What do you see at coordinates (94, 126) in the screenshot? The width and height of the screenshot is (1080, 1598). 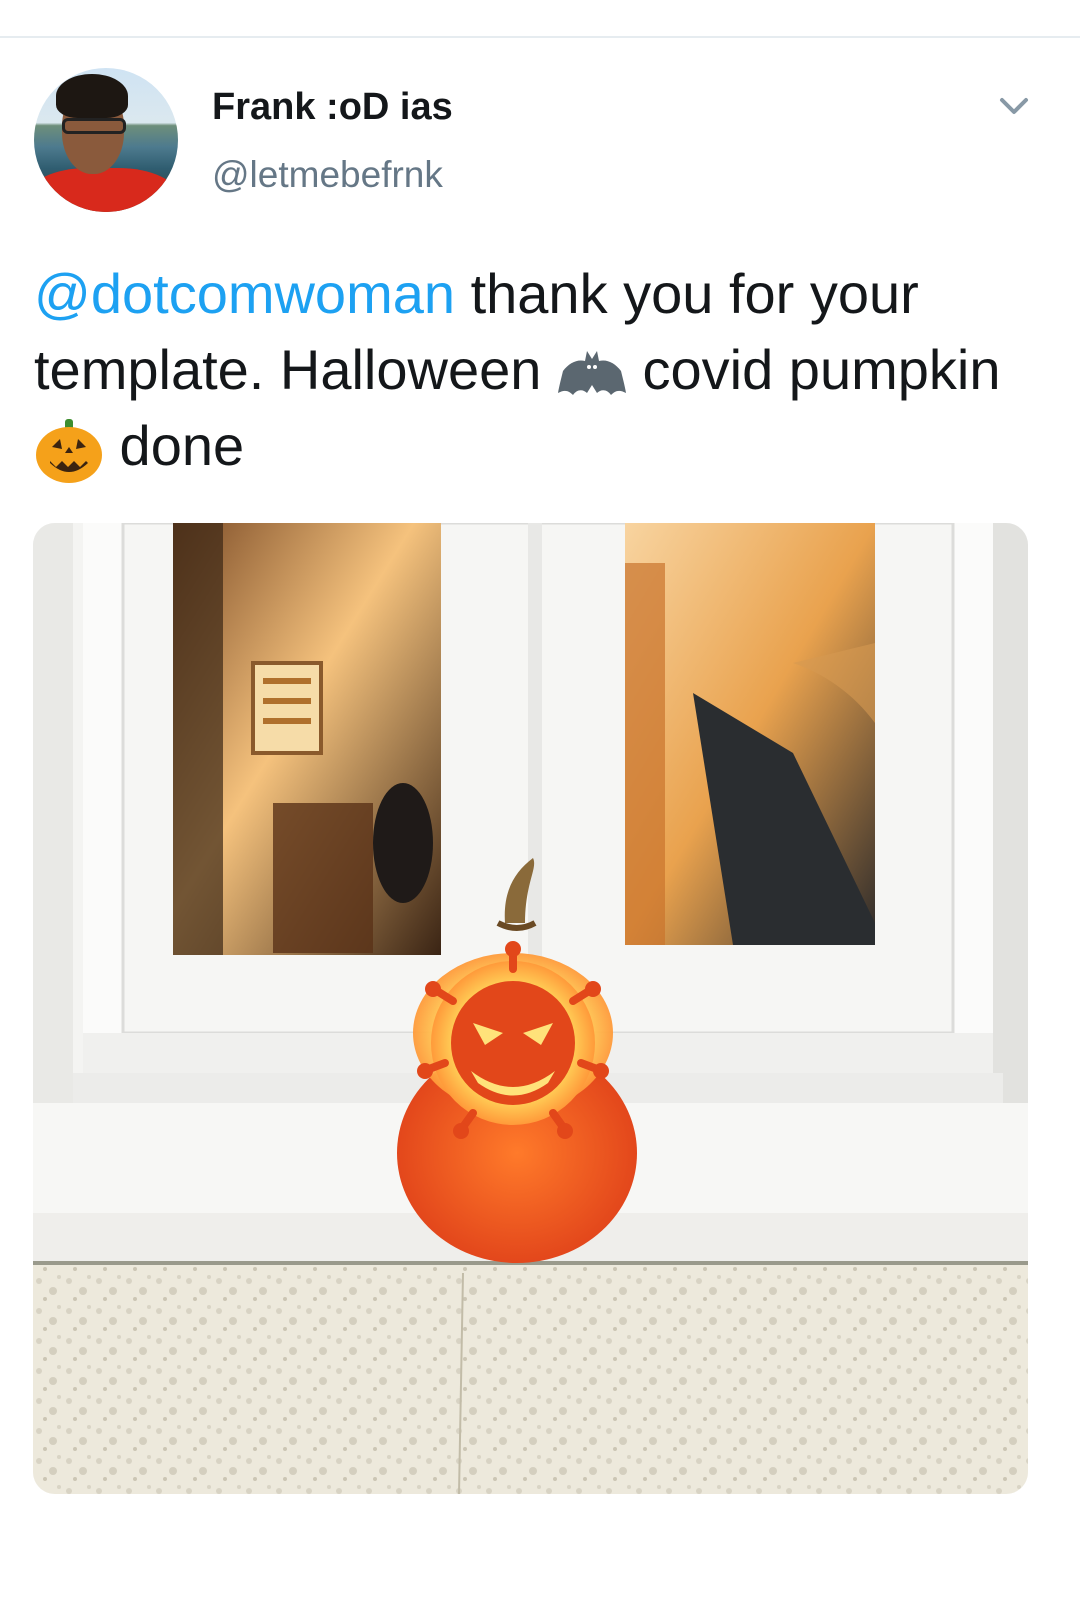 I see `avatar-glasses` at bounding box center [94, 126].